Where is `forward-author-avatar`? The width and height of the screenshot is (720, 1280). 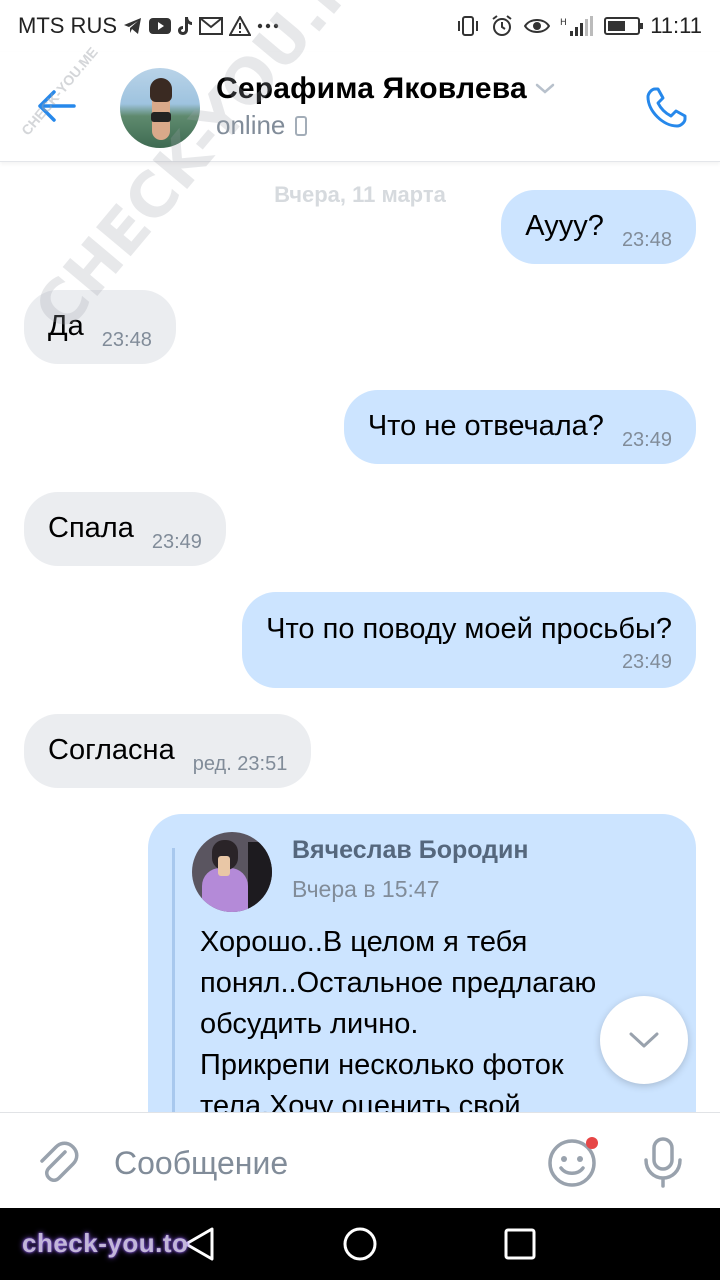
forward-author-avatar is located at coordinates (232, 872).